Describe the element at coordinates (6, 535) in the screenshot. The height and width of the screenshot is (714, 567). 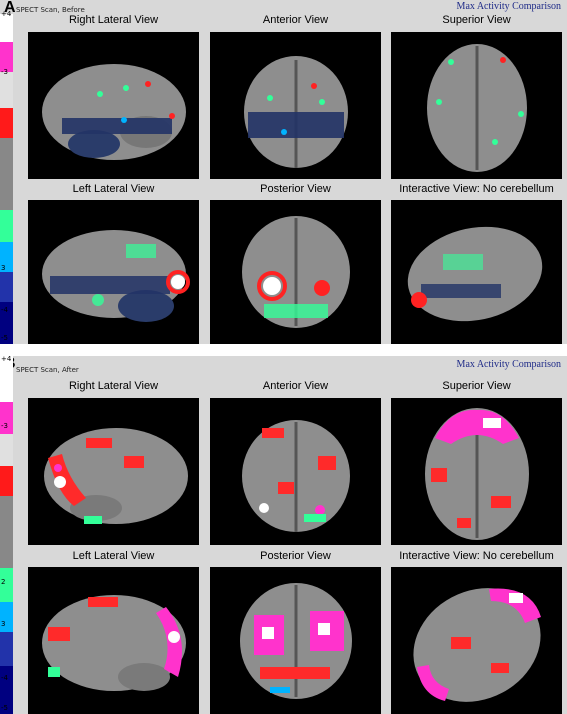
I see `color-scale: +4 -3 2 3 -4 -5` at that location.